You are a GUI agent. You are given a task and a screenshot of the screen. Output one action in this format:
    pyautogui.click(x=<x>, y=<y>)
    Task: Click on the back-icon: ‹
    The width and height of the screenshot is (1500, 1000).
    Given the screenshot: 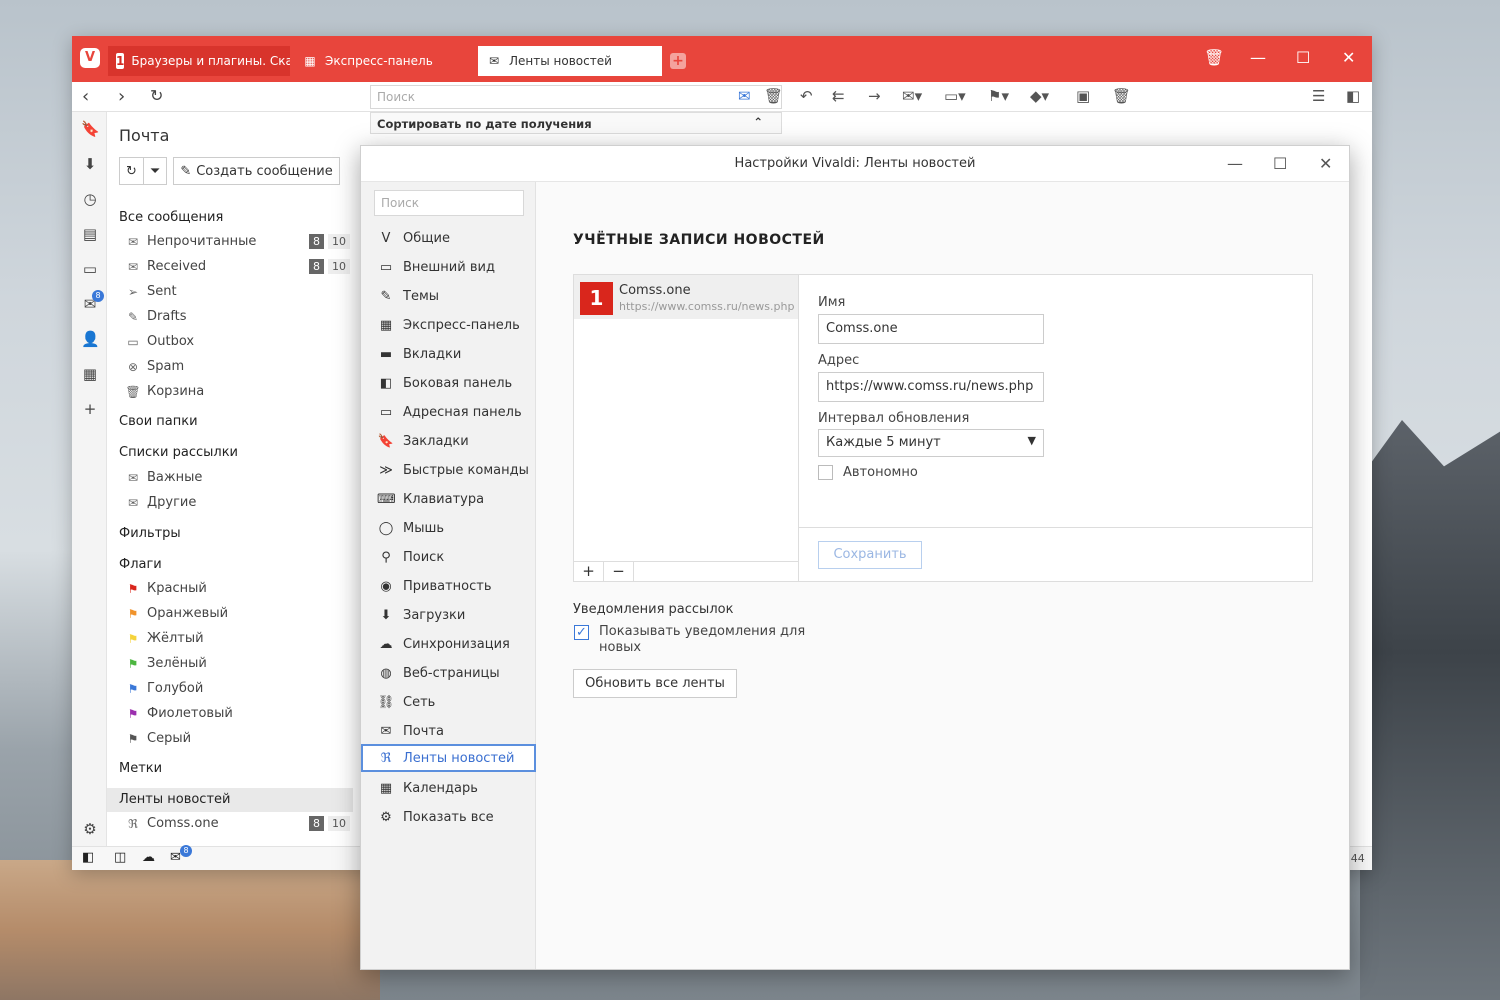 What is the action you would take?
    pyautogui.click(x=85, y=96)
    